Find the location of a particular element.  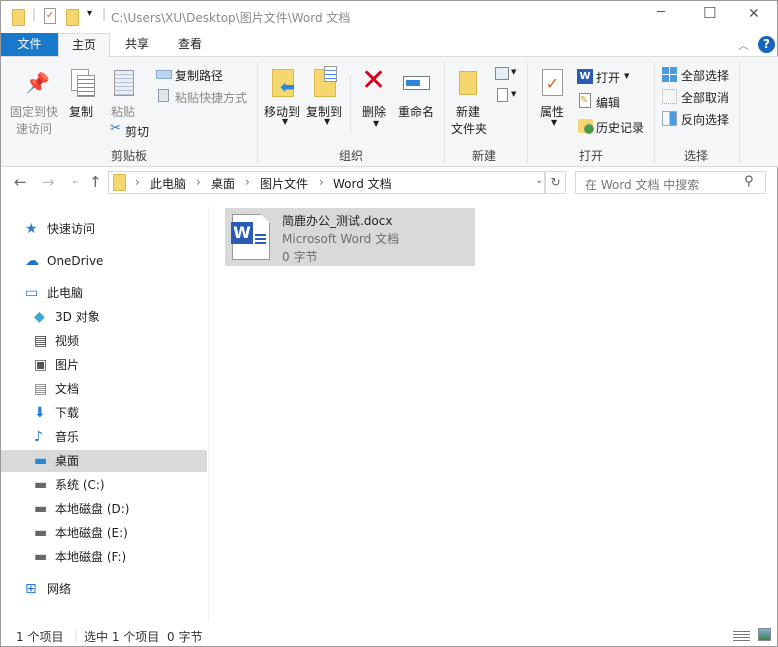

tab-home: 主页 is located at coordinates (84, 45).